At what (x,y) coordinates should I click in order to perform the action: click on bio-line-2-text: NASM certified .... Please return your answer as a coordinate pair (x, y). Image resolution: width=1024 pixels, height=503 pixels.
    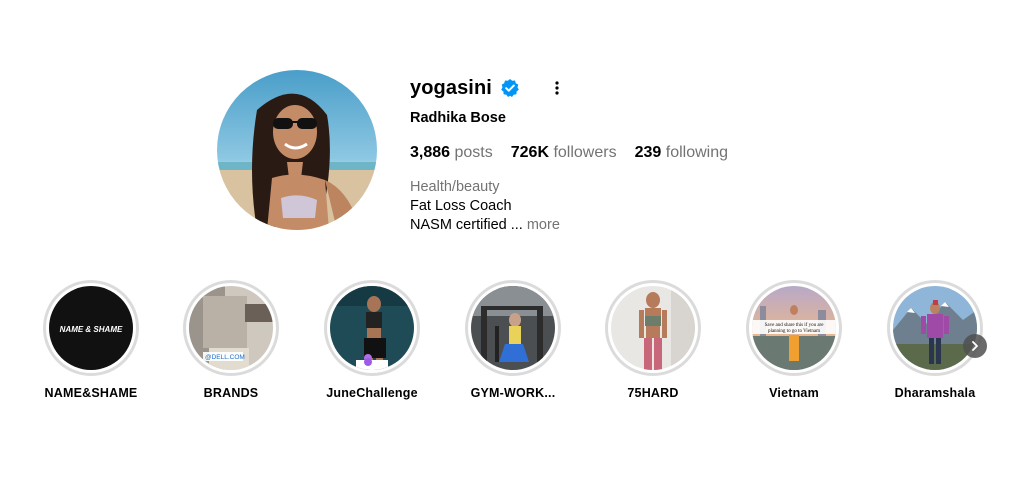
    Looking at the image, I should click on (466, 225).